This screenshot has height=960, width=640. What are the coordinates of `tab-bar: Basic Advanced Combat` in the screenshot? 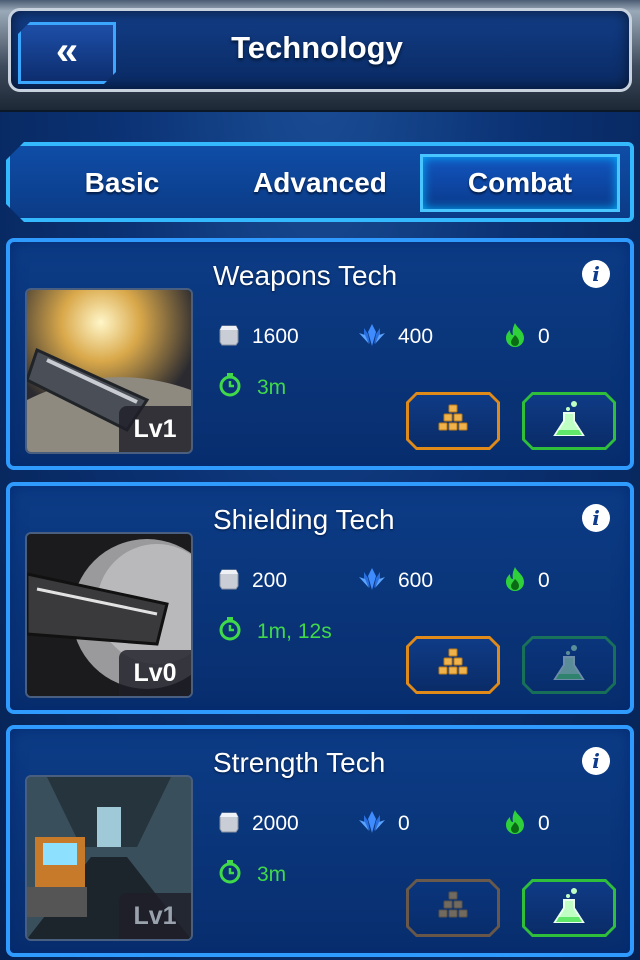 It's located at (320, 182).